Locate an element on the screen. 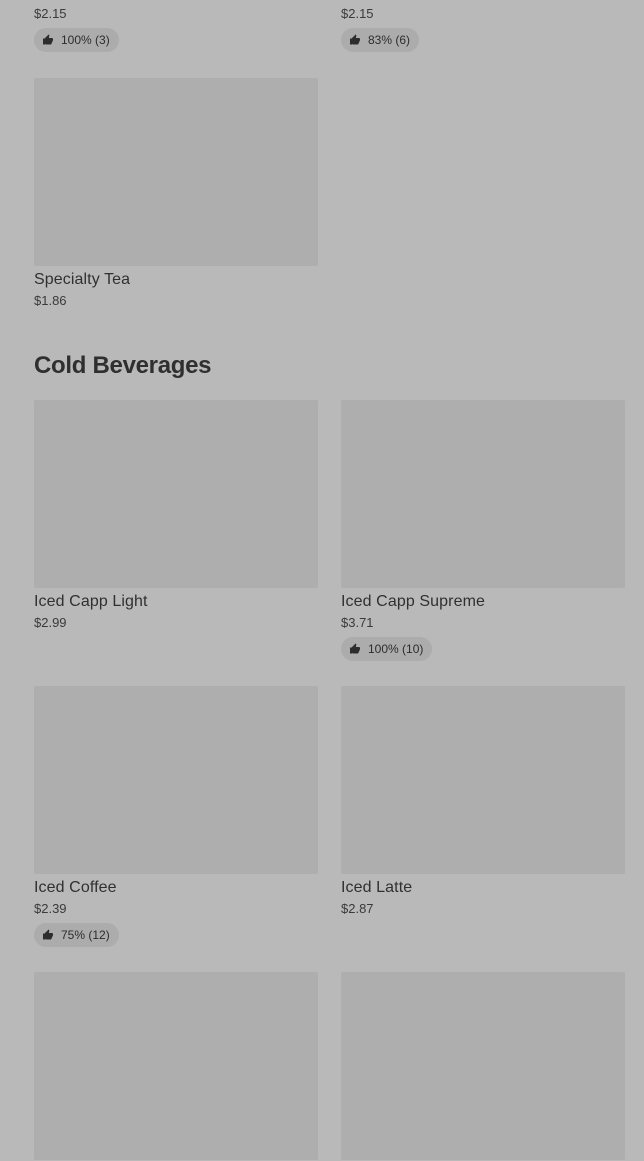 The image size is (644, 1161). rating-badge: 100% (3) is located at coordinates (76, 40).